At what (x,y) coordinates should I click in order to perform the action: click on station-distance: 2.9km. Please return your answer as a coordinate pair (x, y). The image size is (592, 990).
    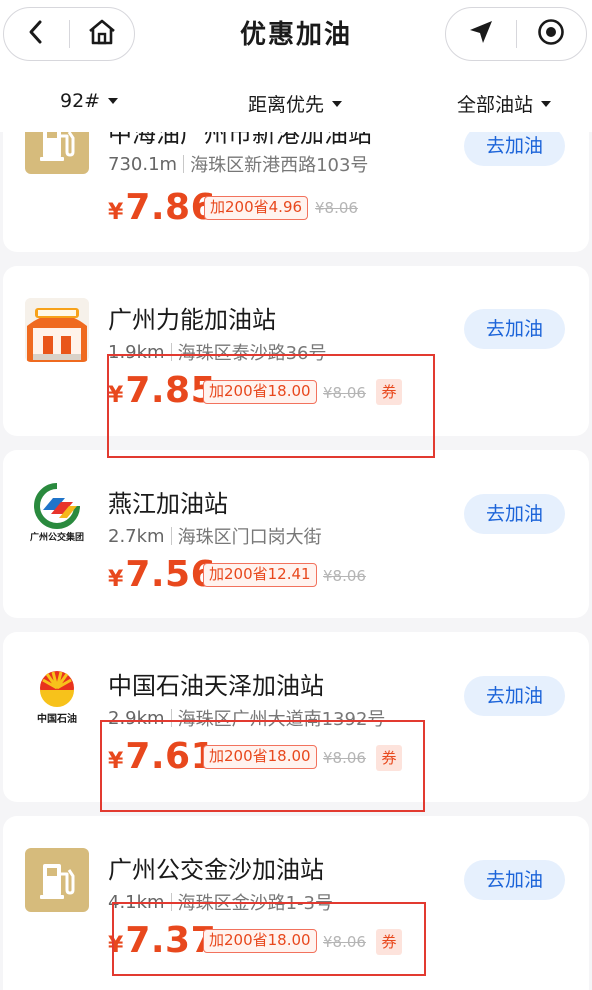
    Looking at the image, I should click on (136, 718).